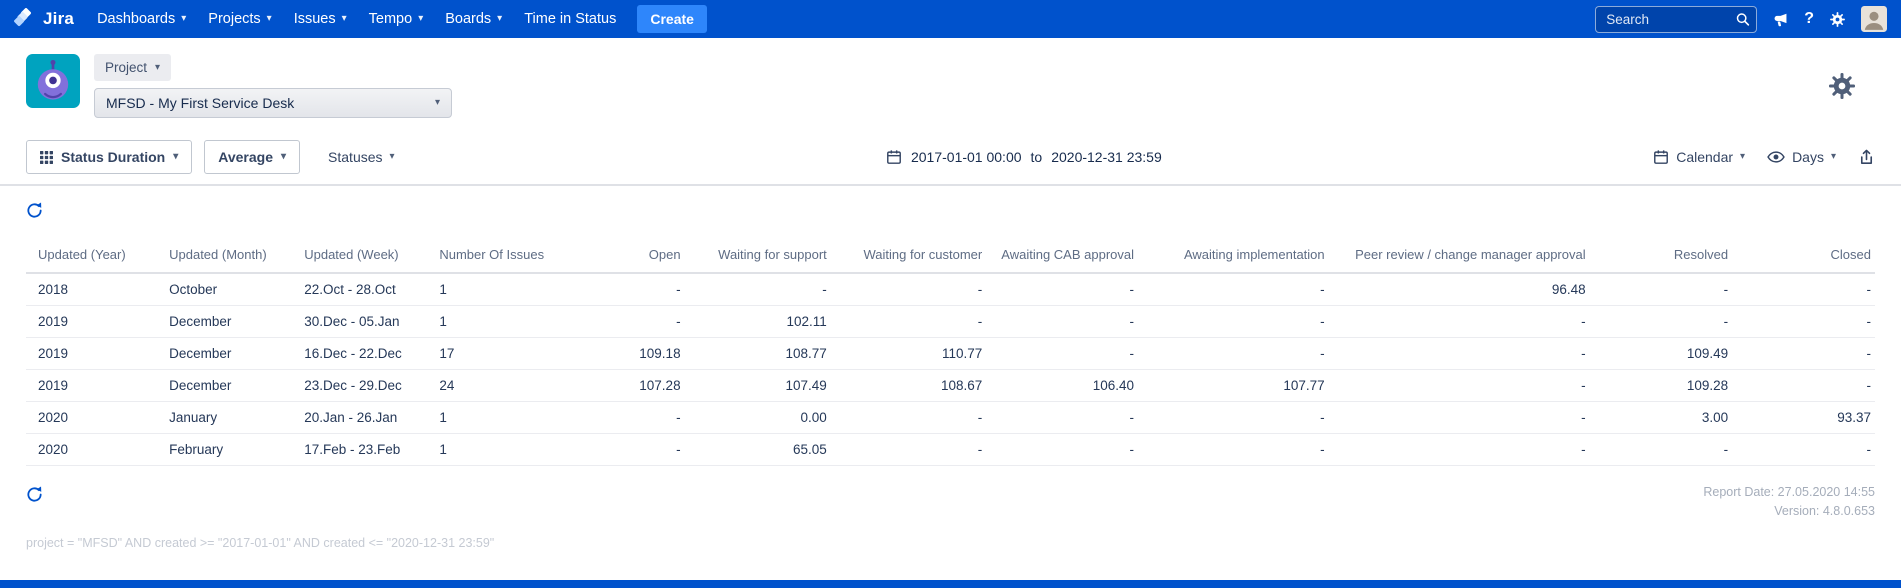 The image size is (1901, 588). Describe the element at coordinates (252, 157) in the screenshot. I see `average-button: Average ▾` at that location.